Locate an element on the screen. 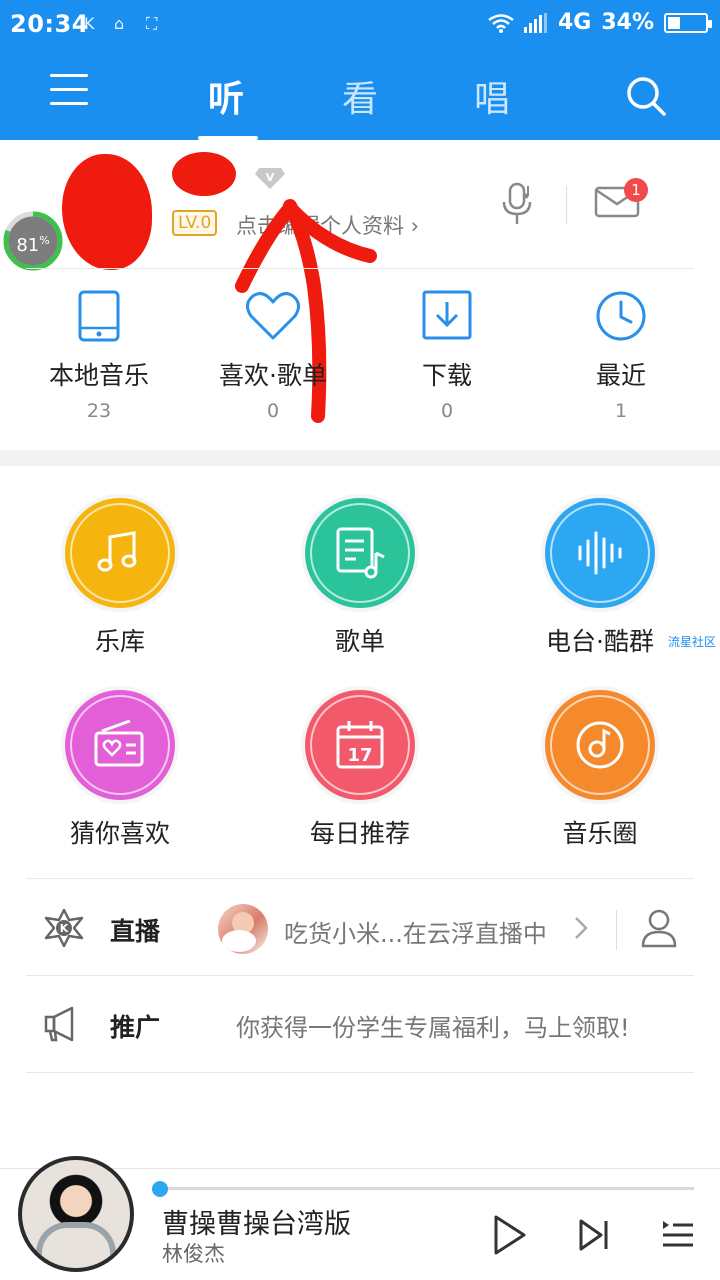 This screenshot has width=720, height=1280. main-nav: 听 看 唱 is located at coordinates (360, 96).